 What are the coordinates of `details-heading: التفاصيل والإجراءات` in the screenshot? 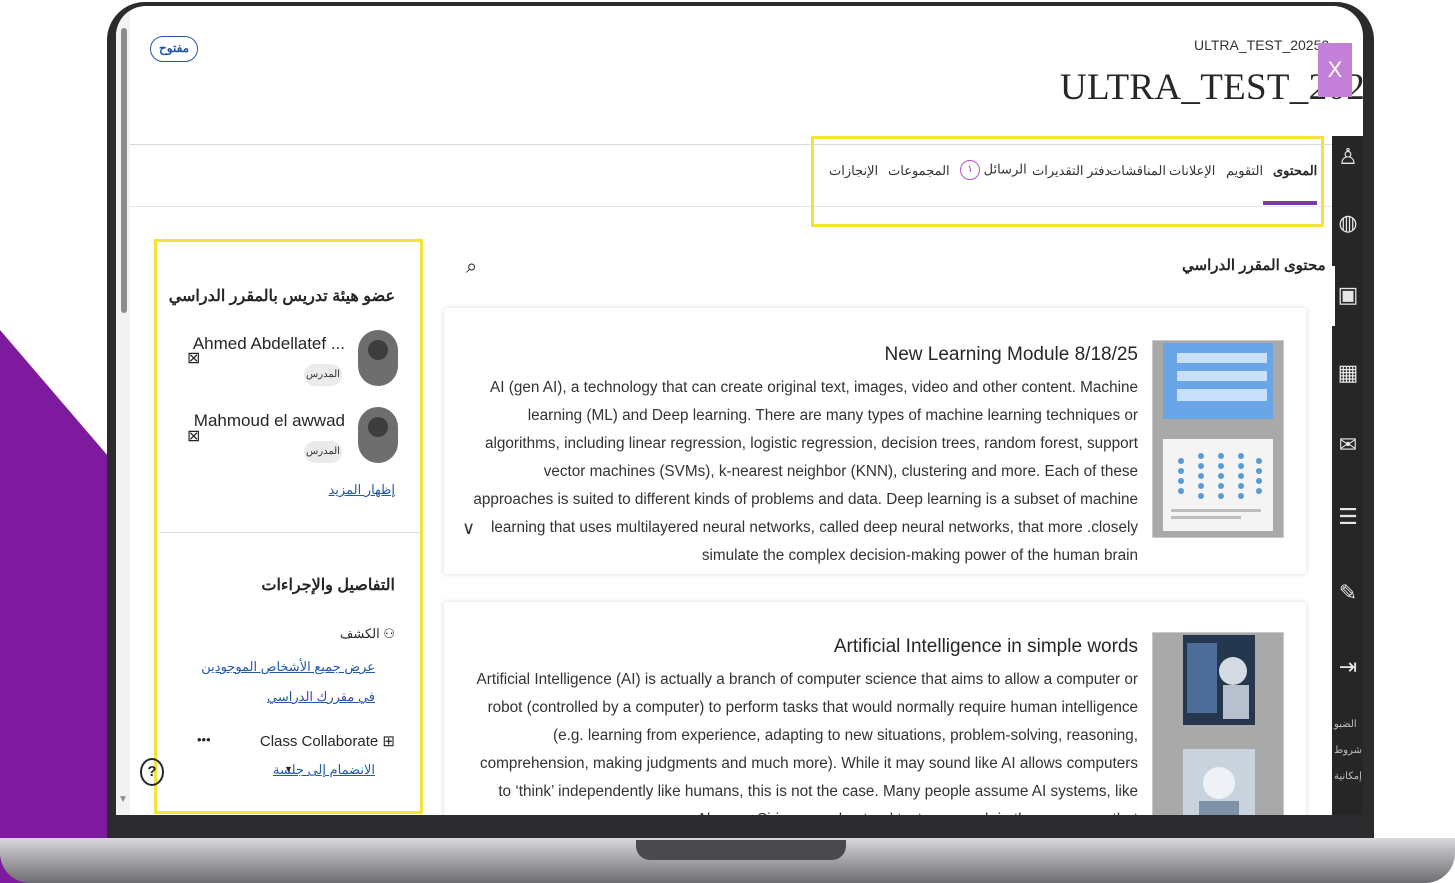 It's located at (328, 585).